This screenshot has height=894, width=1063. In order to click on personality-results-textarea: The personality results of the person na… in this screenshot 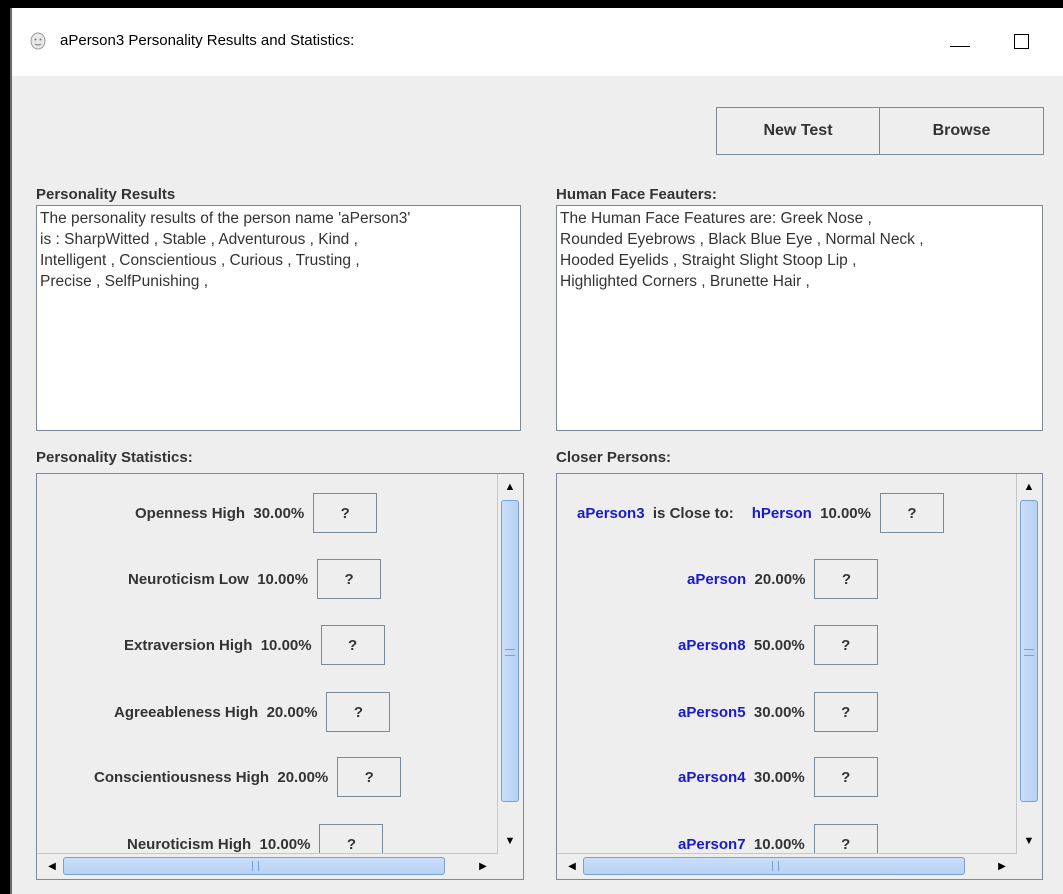, I will do `click(278, 318)`.